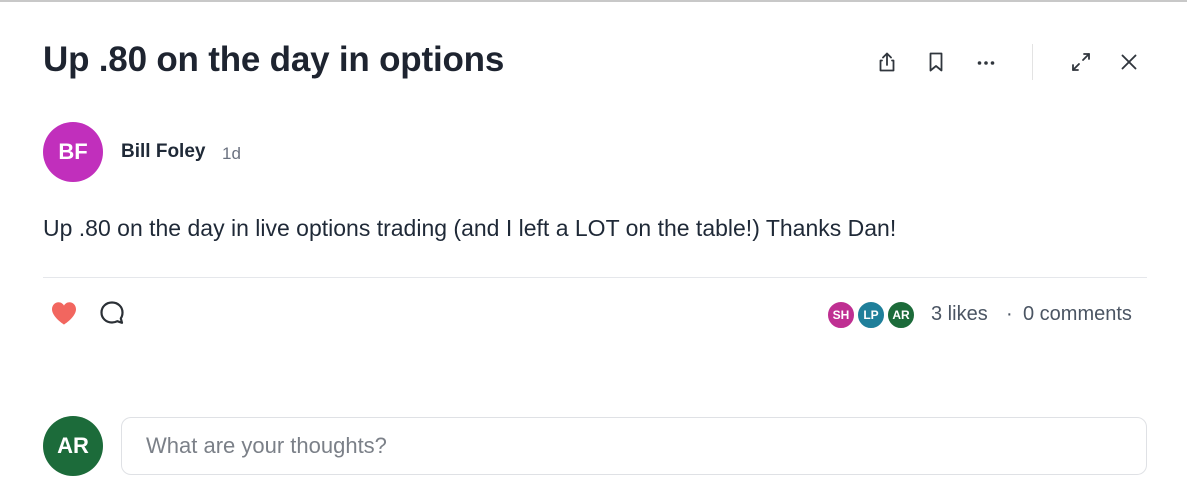 The width and height of the screenshot is (1187, 499). I want to click on post-timestamp: 1d, so click(231, 153).